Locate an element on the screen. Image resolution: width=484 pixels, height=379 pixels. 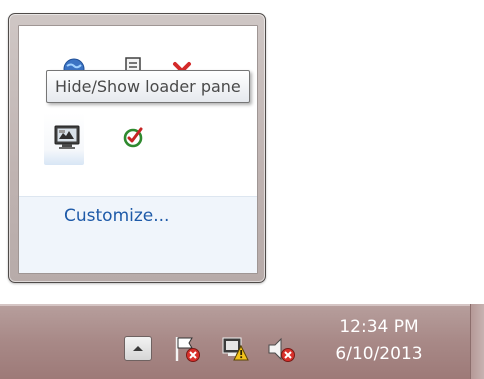
network-warning-icon is located at coordinates (235, 349).